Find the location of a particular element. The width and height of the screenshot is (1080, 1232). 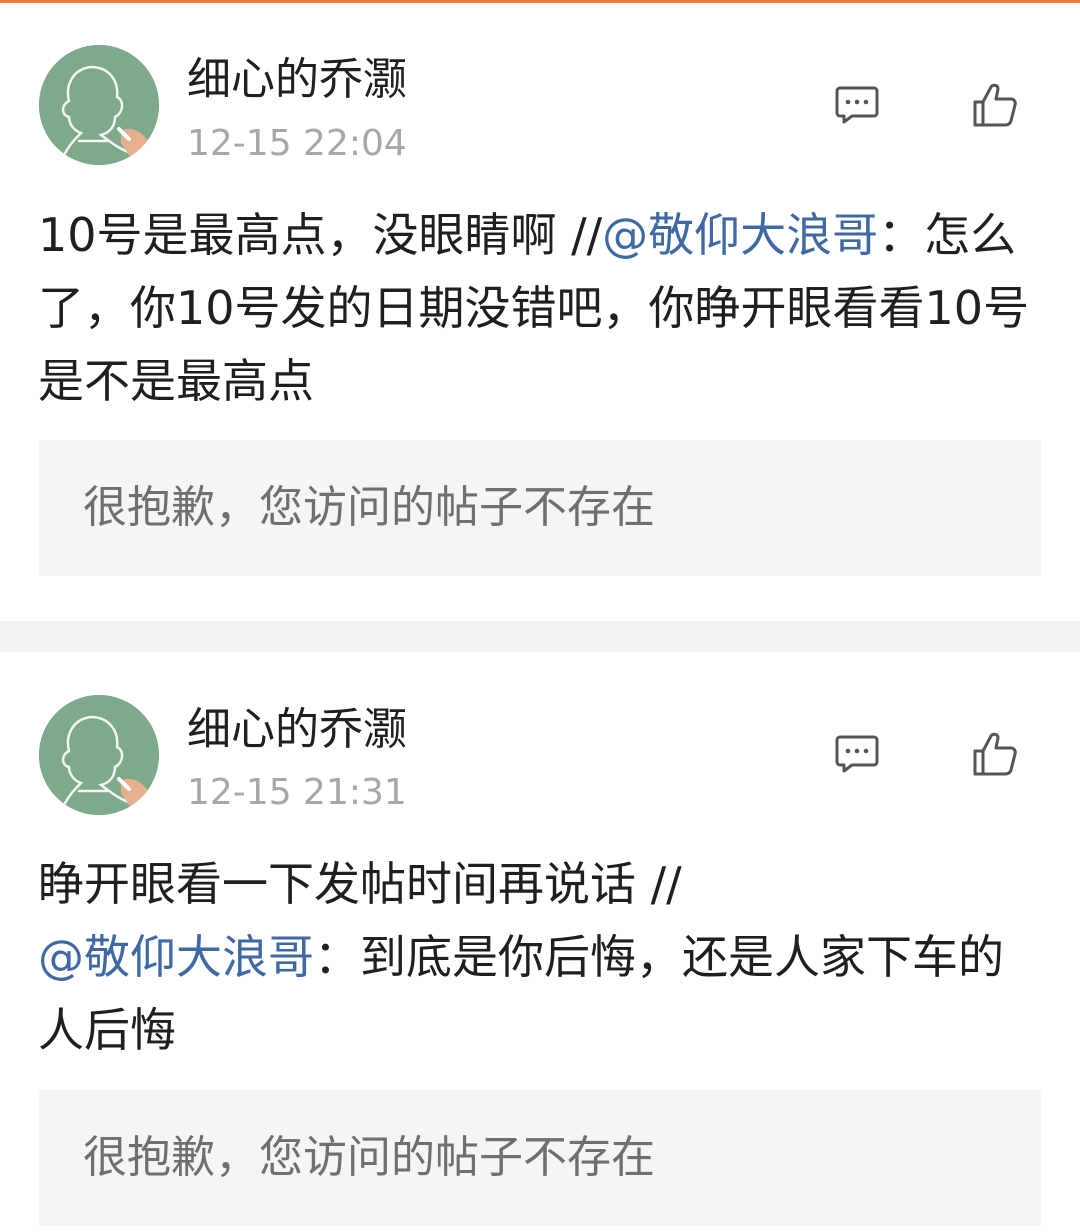

timestamp: 12-15 21:31 is located at coordinates (297, 792).